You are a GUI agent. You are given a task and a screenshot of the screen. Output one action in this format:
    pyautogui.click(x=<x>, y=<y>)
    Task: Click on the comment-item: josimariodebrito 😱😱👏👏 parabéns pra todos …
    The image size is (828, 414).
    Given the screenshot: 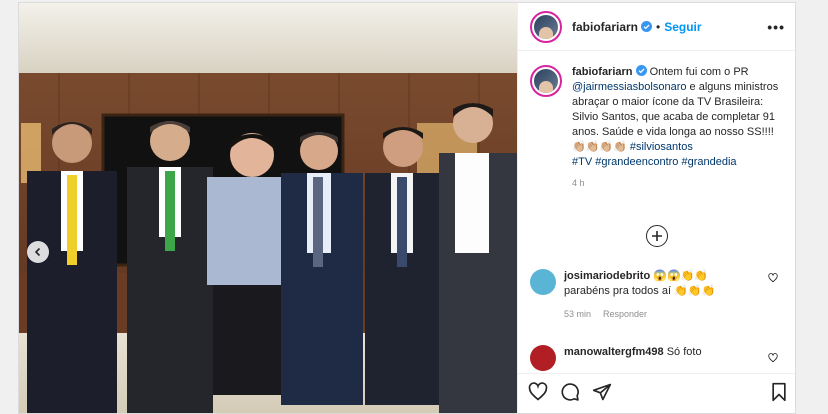 What is the action you would take?
    pyautogui.click(x=660, y=295)
    